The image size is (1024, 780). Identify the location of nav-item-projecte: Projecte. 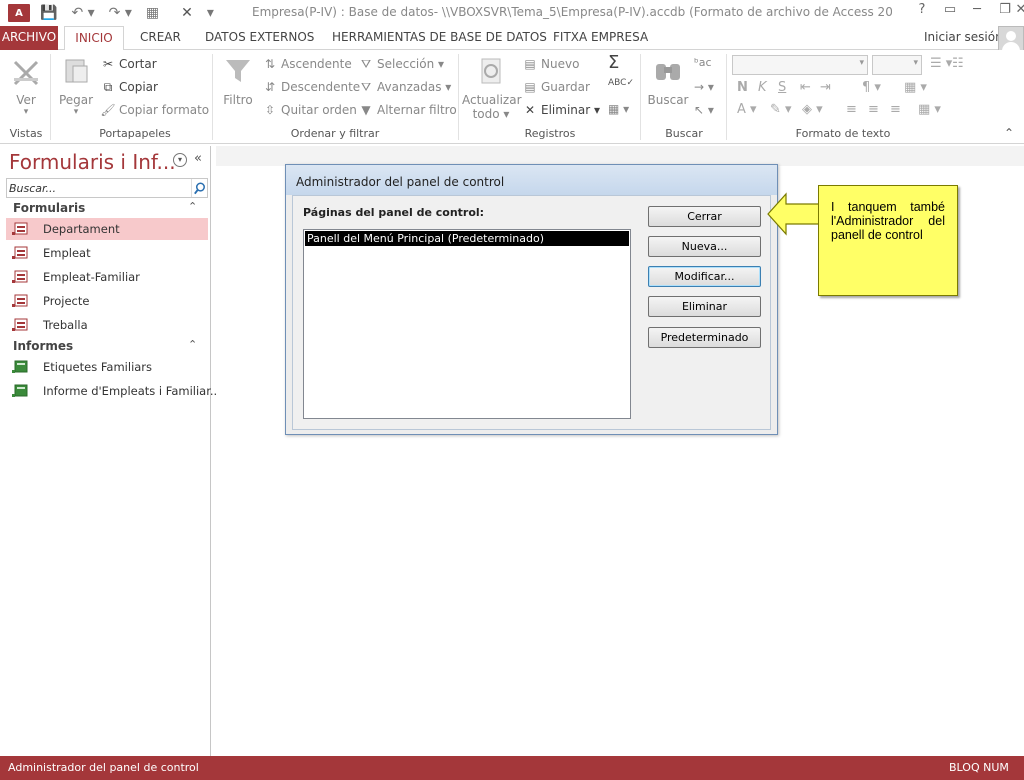
(107, 301).